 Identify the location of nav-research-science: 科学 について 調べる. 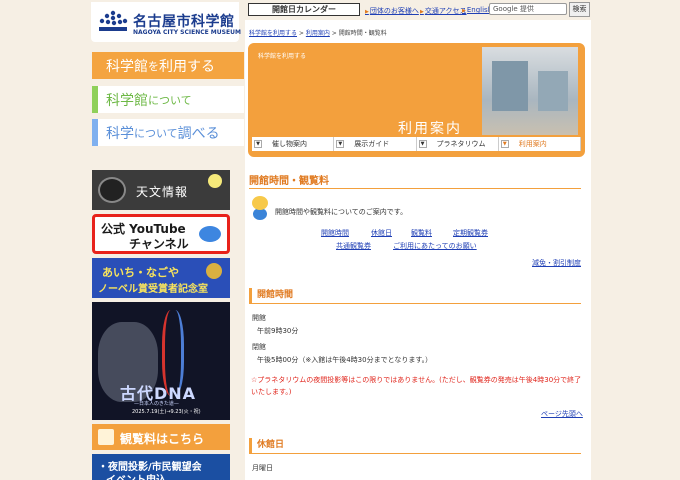
(168, 132).